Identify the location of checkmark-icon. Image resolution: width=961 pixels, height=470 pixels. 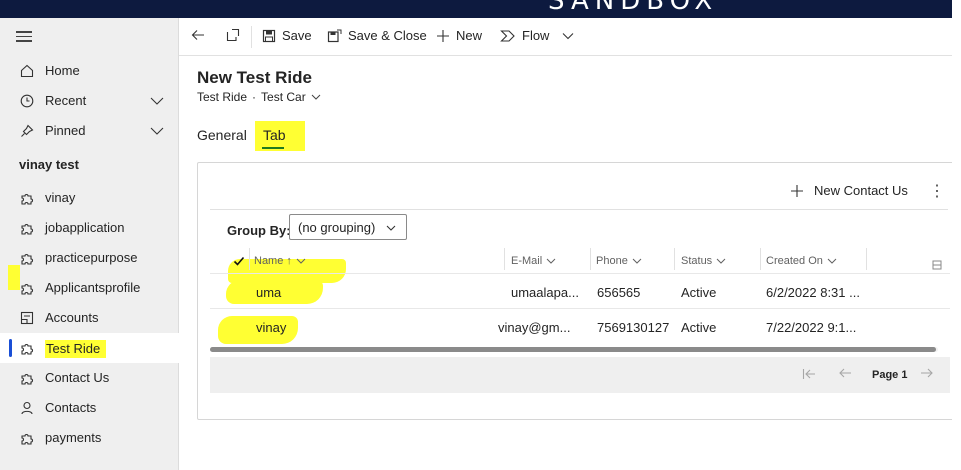
(239, 261).